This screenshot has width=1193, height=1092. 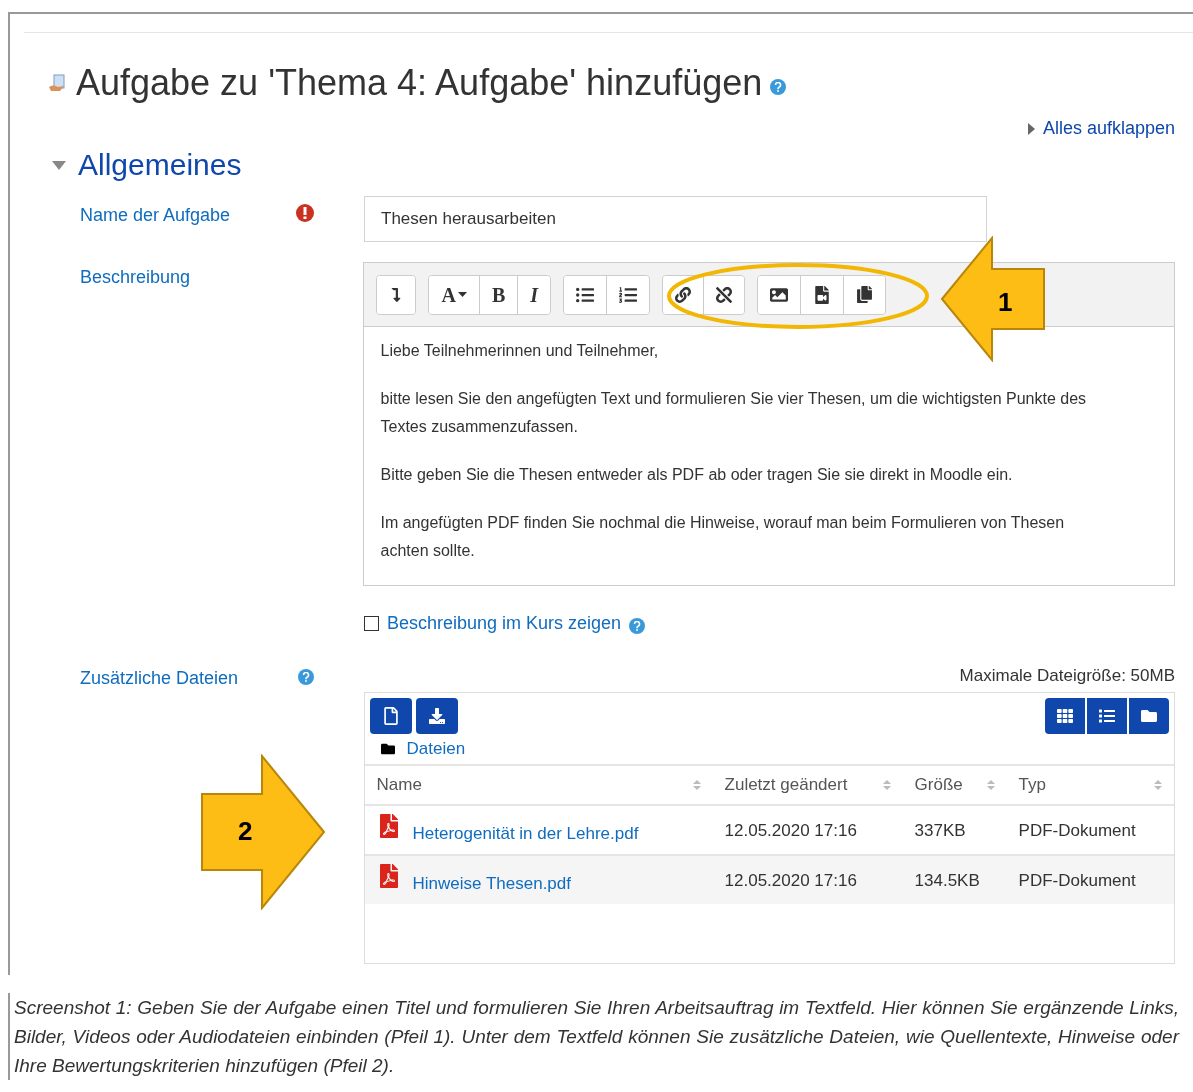 What do you see at coordinates (1067, 676) in the screenshot?
I see `max-file-size: Maximale Dateigröße: 50MB` at bounding box center [1067, 676].